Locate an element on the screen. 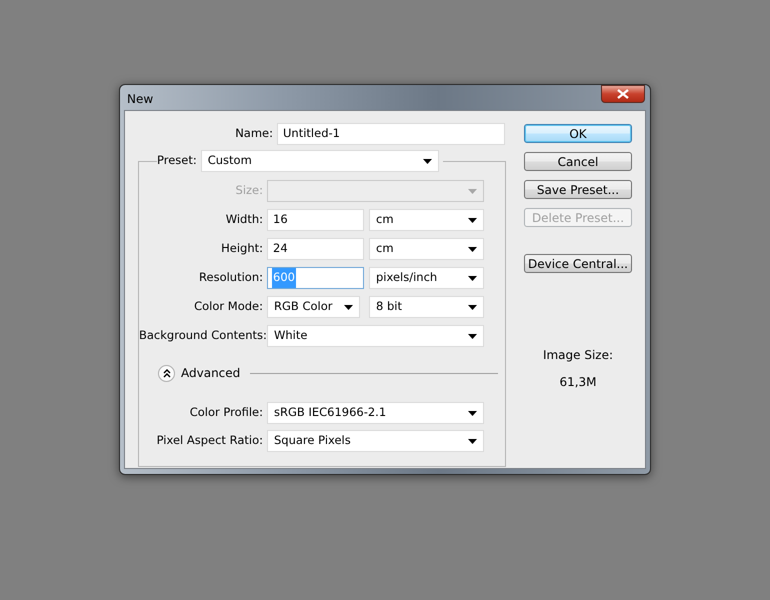  field-label: Height: is located at coordinates (242, 249).